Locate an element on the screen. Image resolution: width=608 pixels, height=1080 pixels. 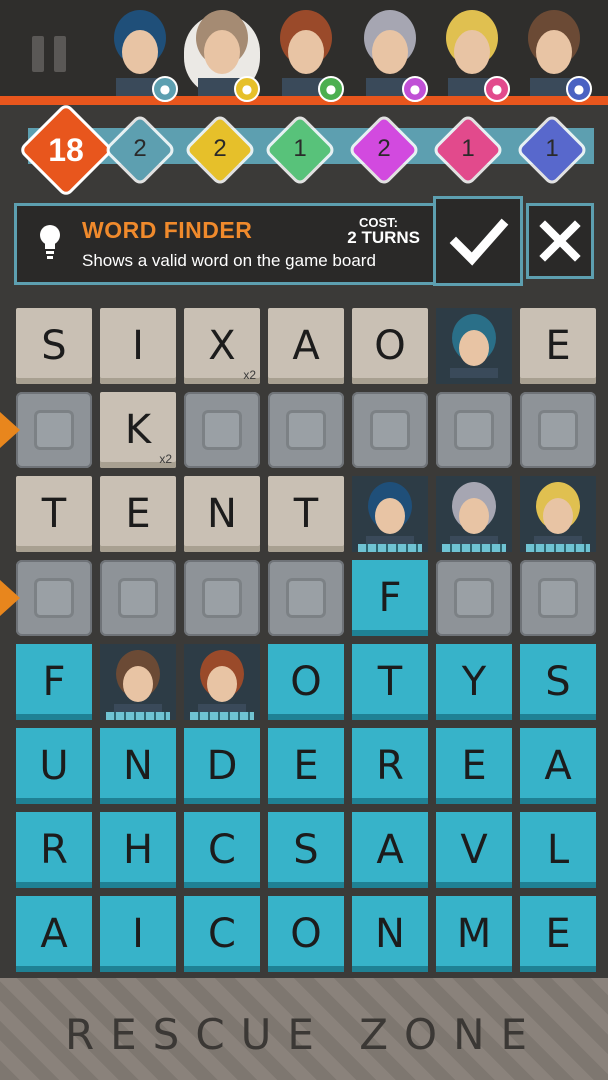
tile-letter: X is located at coordinates (222, 346).